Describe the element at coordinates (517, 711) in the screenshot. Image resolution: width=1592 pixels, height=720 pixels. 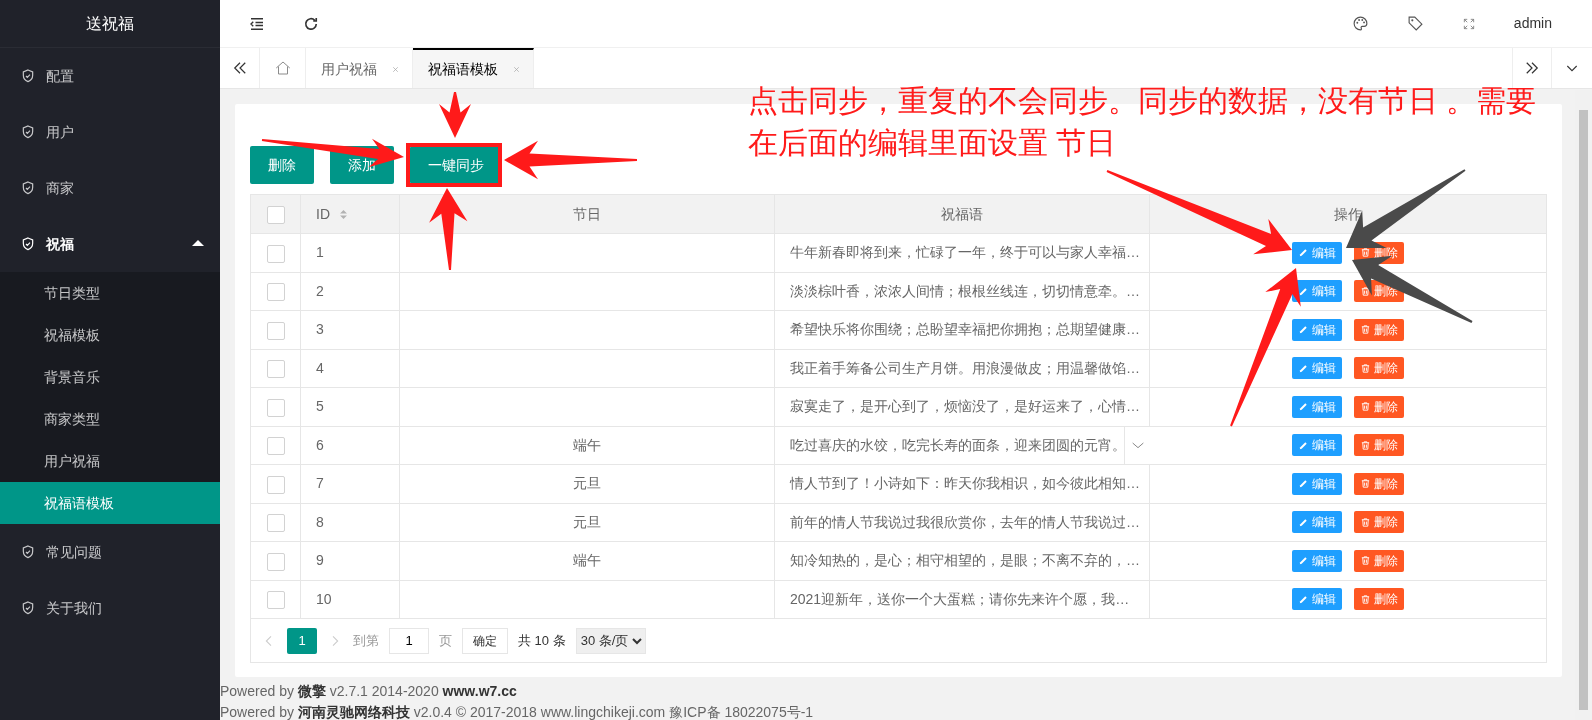
I see `footer-text: Powered by 河南灵驰网络科技 v2.0.4 © 2017-2018 www.lingchikeji.com 豫ICP备 18022075号-1` at that location.